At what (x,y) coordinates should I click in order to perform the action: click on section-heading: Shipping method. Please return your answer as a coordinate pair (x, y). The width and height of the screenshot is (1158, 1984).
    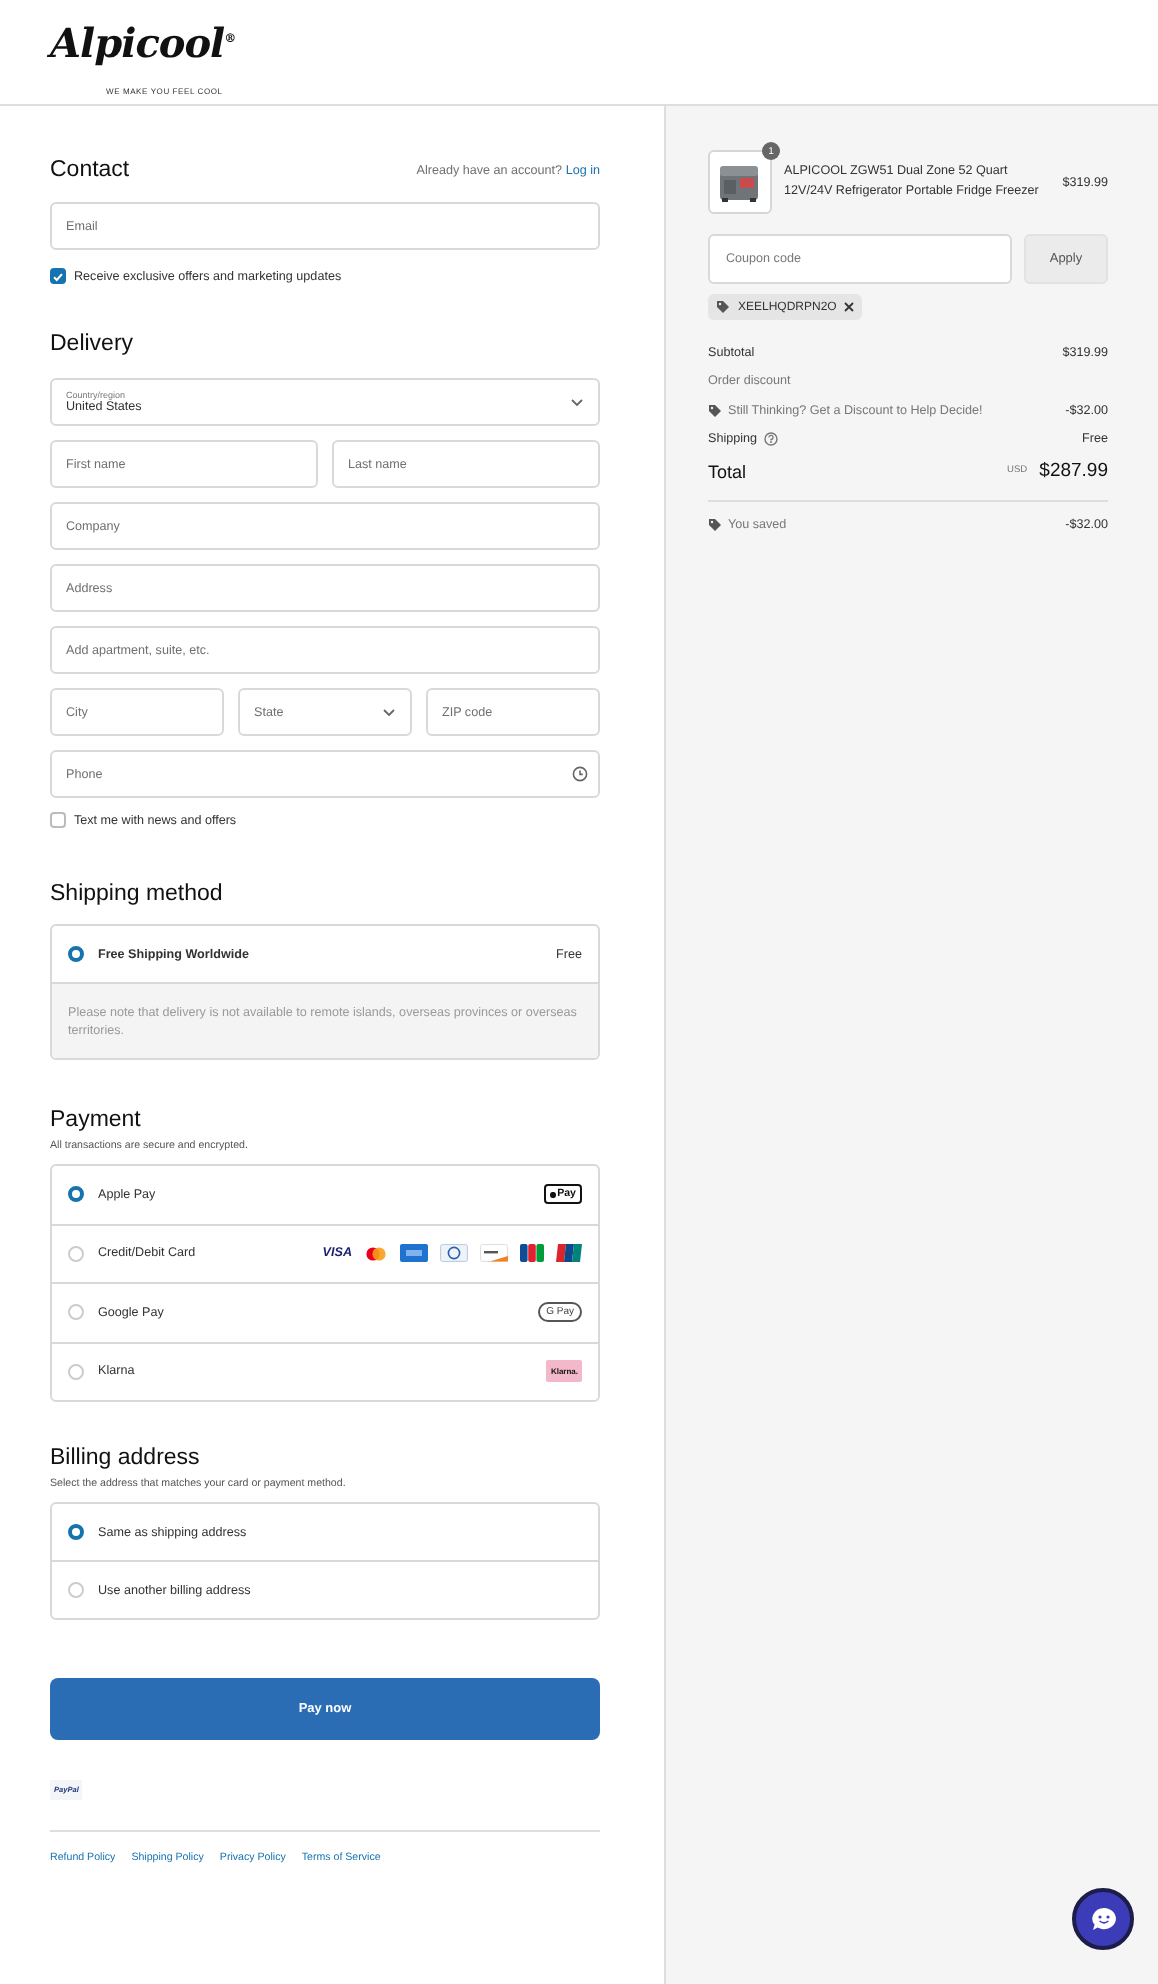
    Looking at the image, I should click on (137, 894).